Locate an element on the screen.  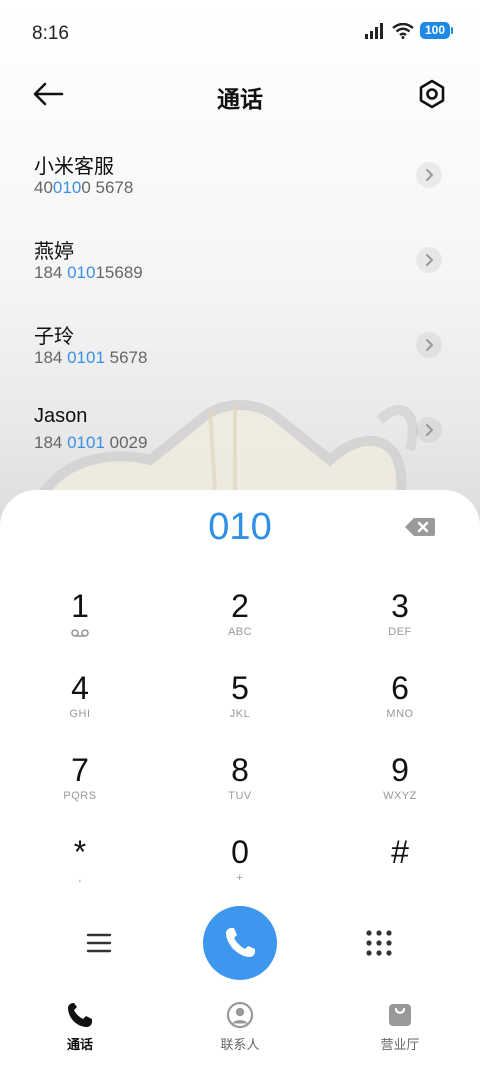
contact-phone: 184 0101 0029 is located at coordinates (91, 442).